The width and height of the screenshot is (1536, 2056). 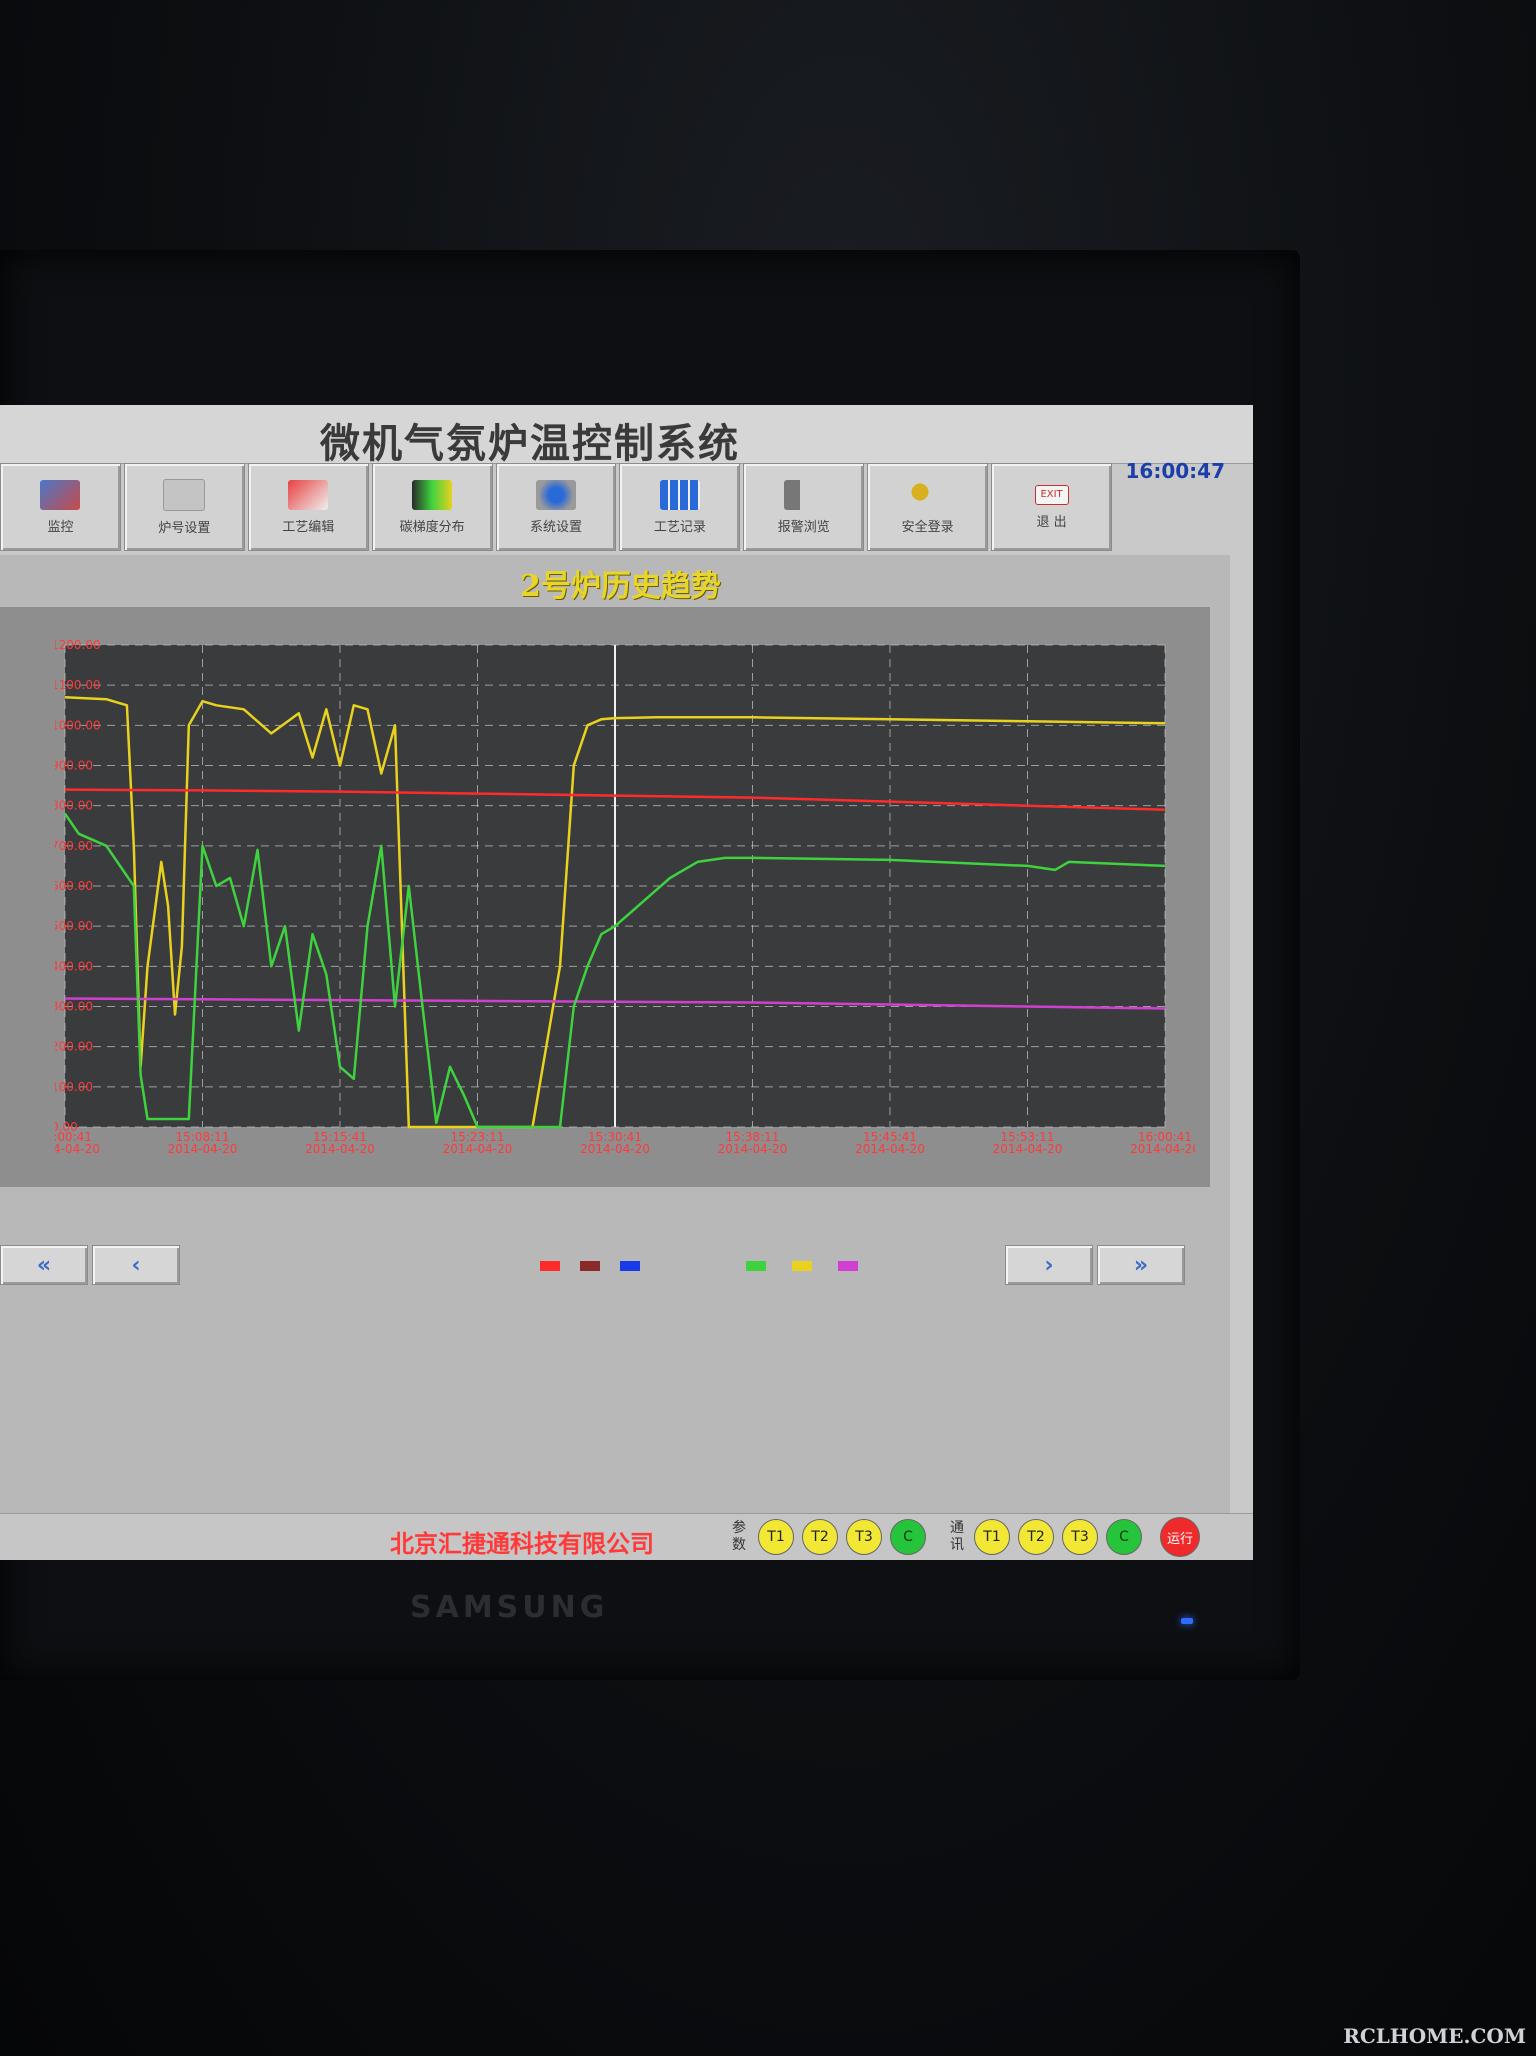 What do you see at coordinates (78, 645) in the screenshot?
I see `y-tick-label: 1200.00` at bounding box center [78, 645].